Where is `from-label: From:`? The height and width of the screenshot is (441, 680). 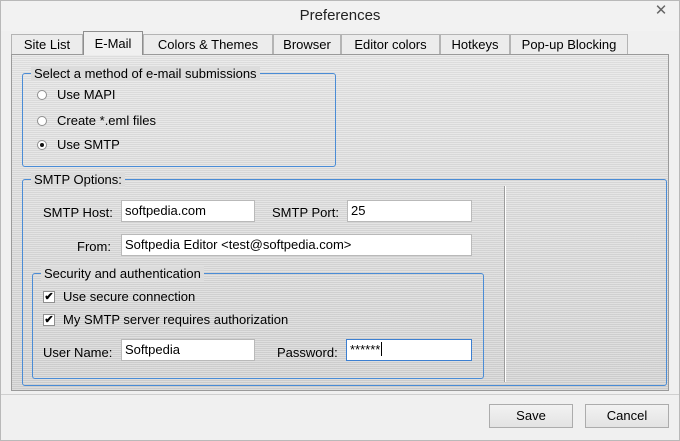
from-label: From: is located at coordinates (94, 246).